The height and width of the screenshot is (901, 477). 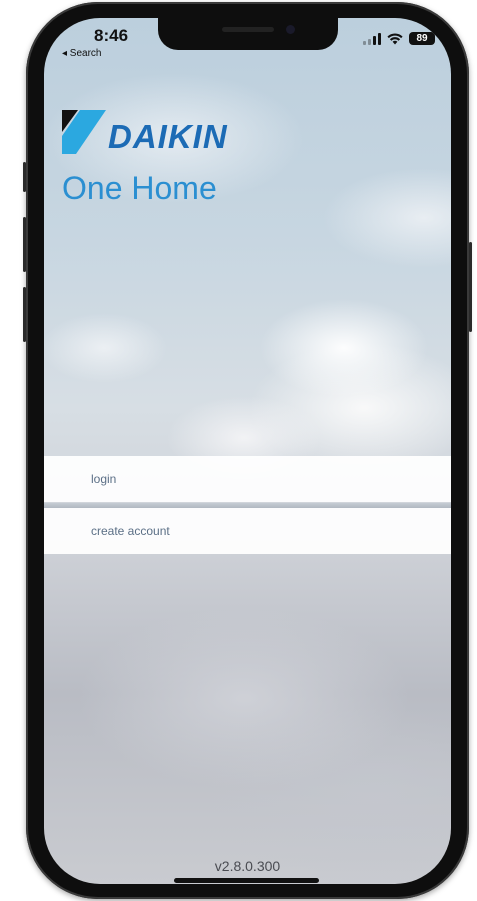 I want to click on front-camera, so click(x=290, y=29).